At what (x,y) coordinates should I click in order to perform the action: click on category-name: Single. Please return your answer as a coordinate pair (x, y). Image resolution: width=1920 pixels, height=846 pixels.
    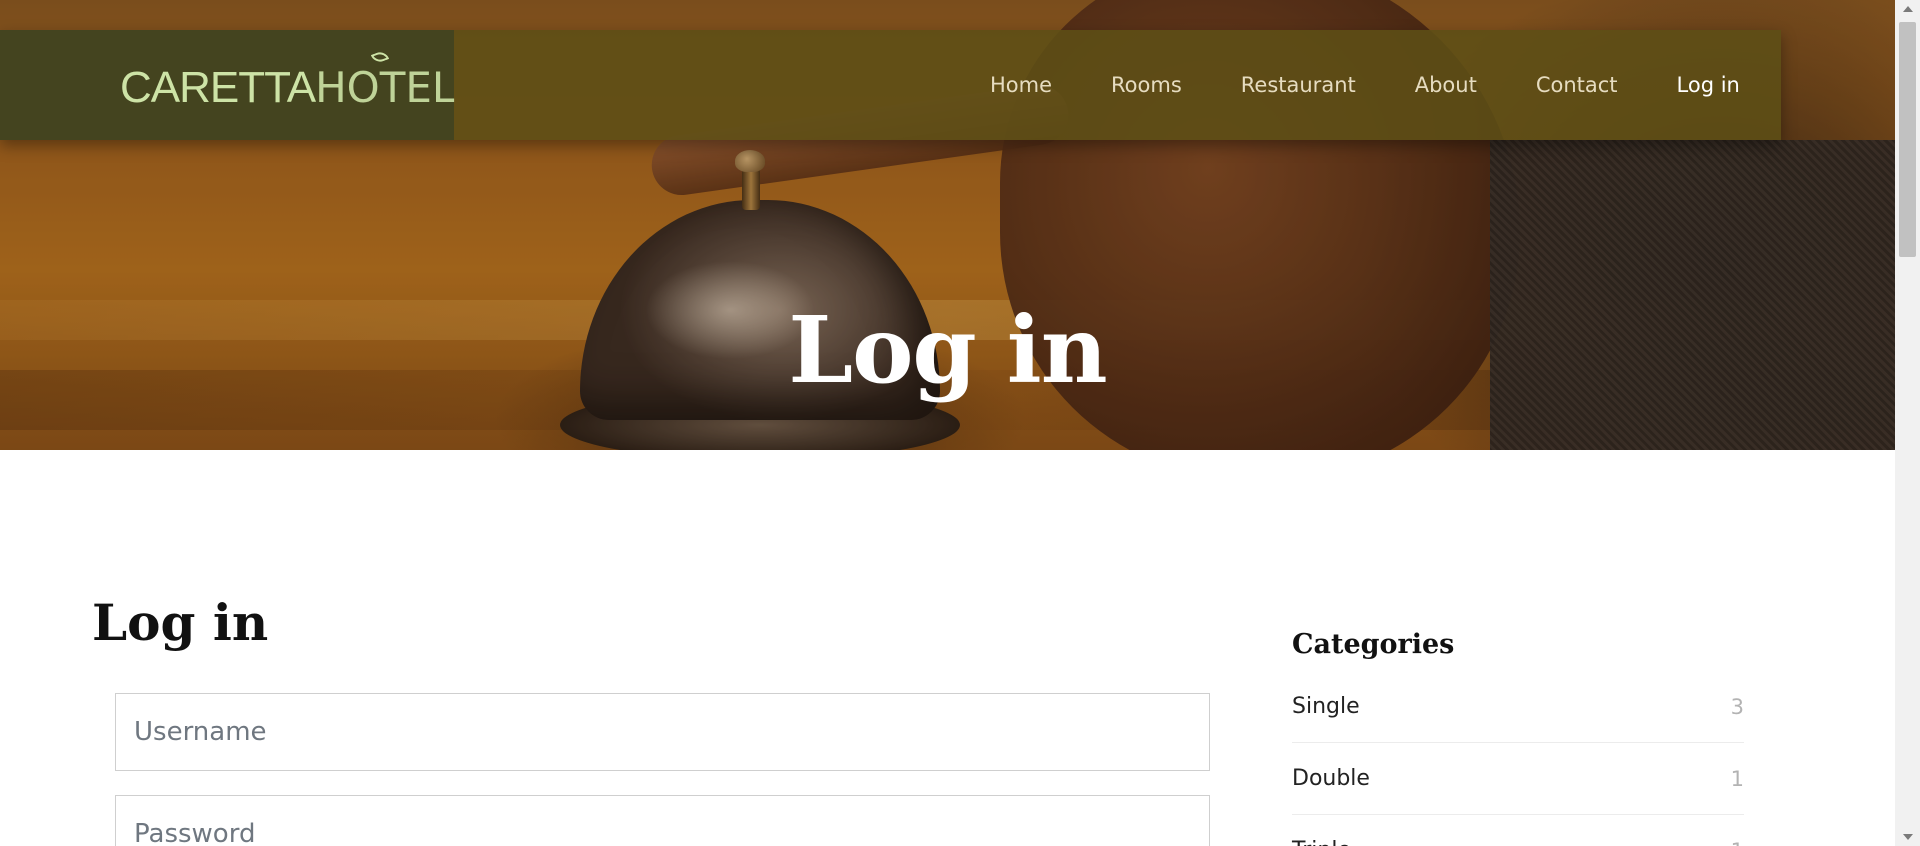
    Looking at the image, I should click on (1326, 706).